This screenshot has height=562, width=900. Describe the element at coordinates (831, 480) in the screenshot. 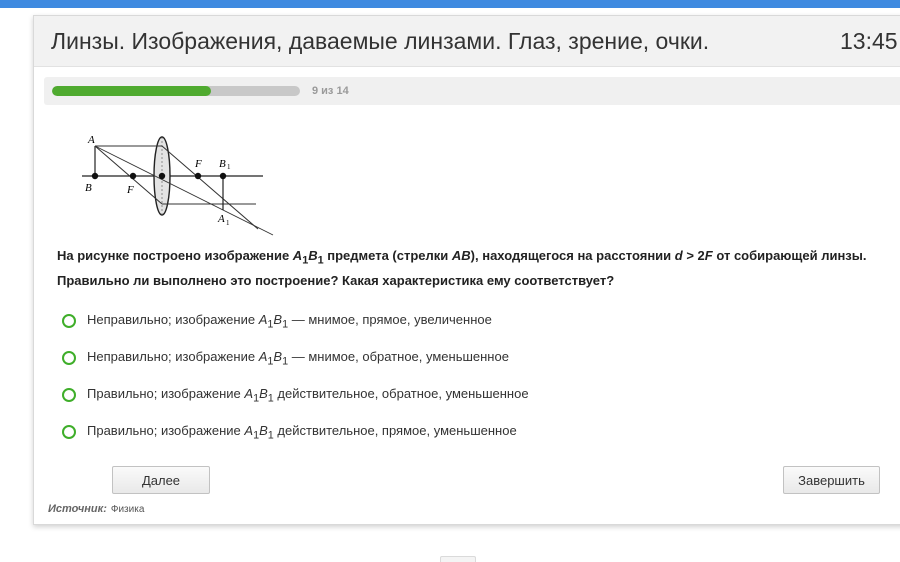

I see `finish-button: Завершить` at that location.